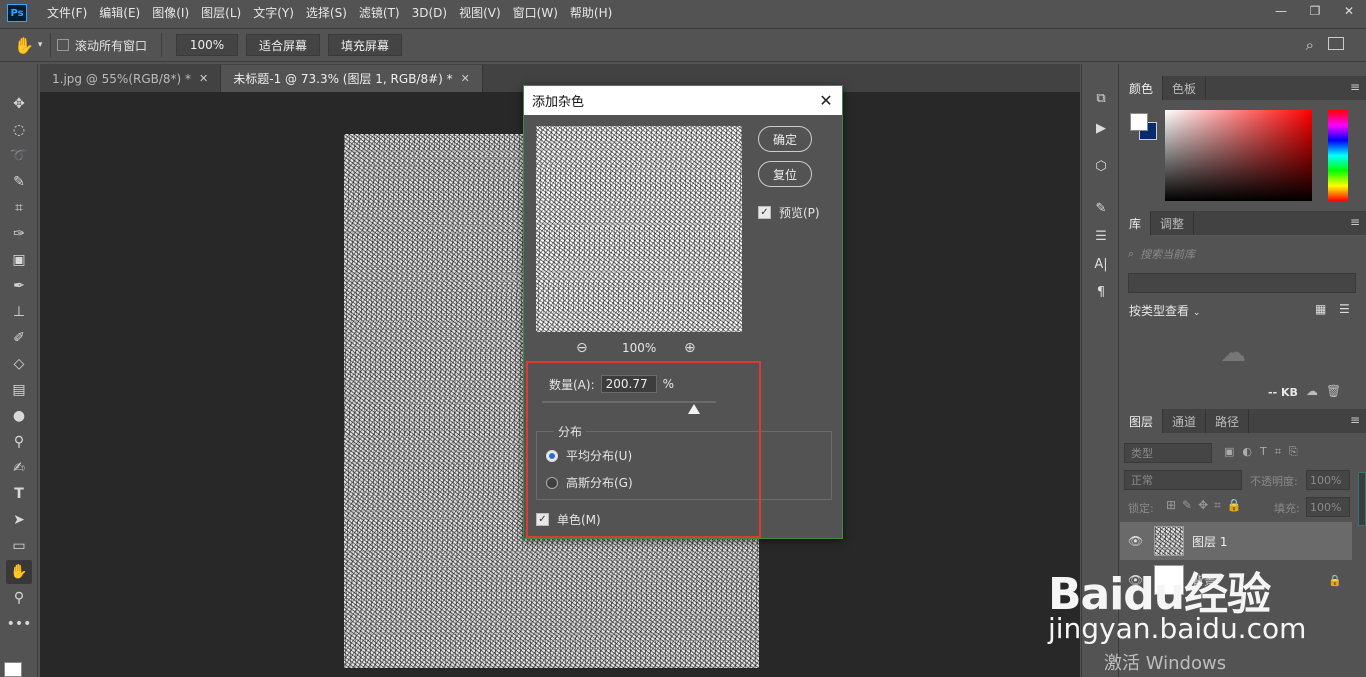 This screenshot has width=1366, height=677. What do you see at coordinates (1328, 480) in the screenshot?
I see `opacity-input: 100%` at bounding box center [1328, 480].